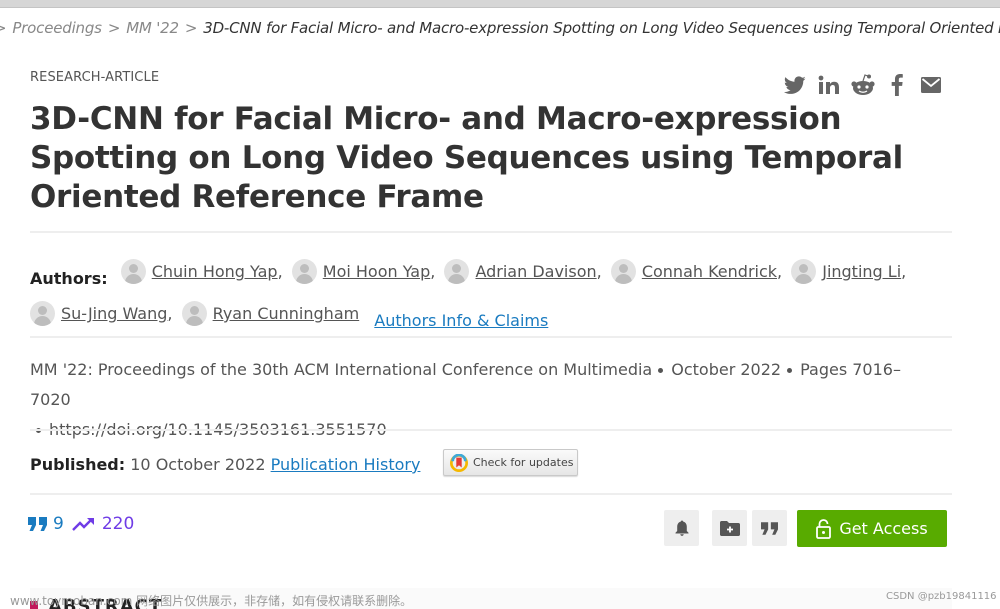 The height and width of the screenshot is (609, 1000). Describe the element at coordinates (931, 85) in the screenshot. I see `email-icon` at that location.